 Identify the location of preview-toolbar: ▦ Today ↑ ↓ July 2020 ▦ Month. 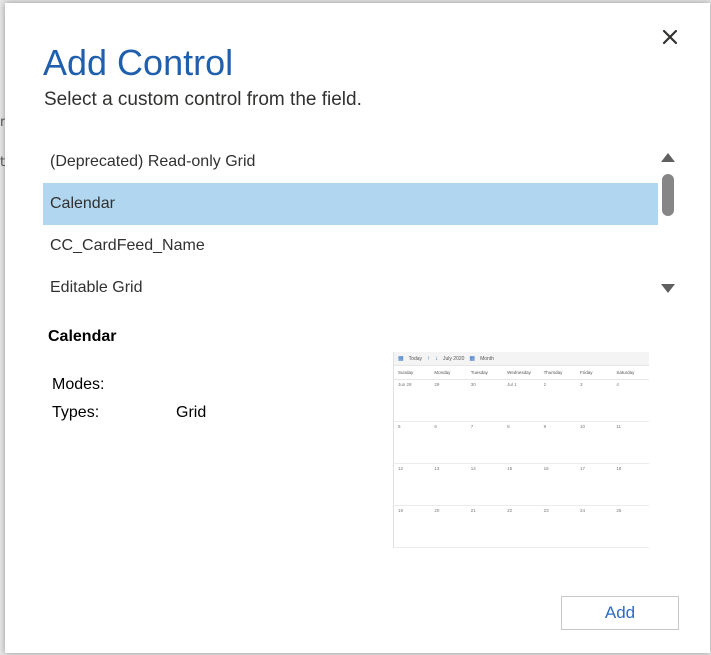
(521, 359).